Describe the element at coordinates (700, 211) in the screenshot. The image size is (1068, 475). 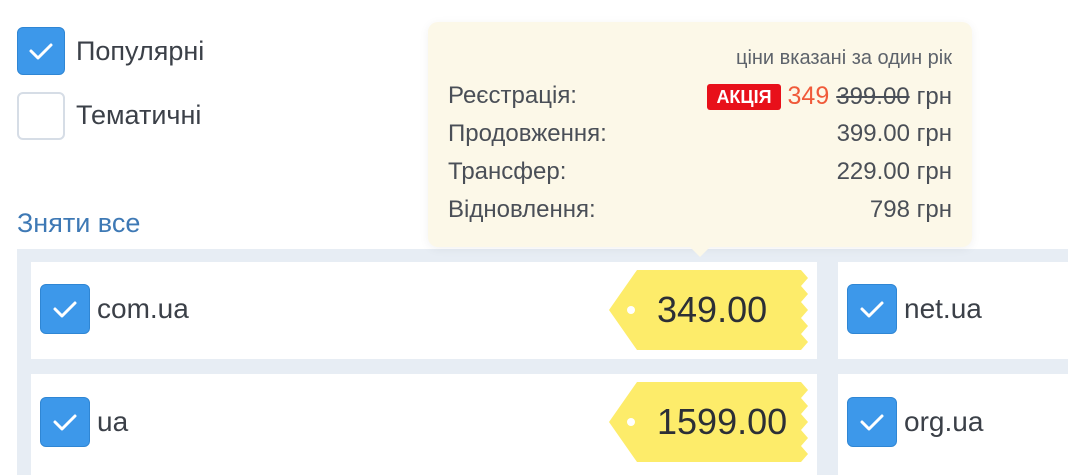
I see `tooltip-row-restore: Відновлення: 798 грн` at that location.